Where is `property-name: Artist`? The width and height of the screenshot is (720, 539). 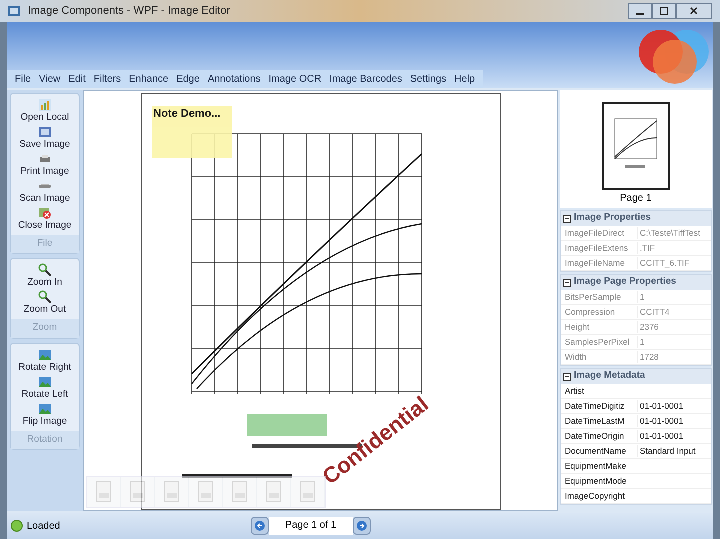 property-name: Artist is located at coordinates (575, 391).